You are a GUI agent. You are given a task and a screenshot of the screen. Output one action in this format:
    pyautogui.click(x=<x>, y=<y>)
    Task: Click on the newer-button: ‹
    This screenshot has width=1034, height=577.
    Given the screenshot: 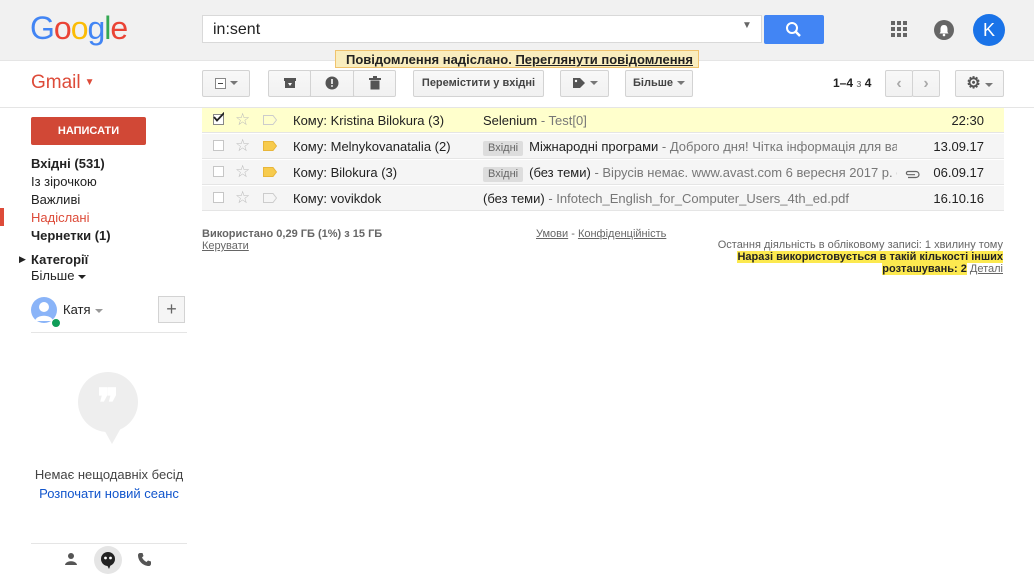 What is the action you would take?
    pyautogui.click(x=899, y=83)
    